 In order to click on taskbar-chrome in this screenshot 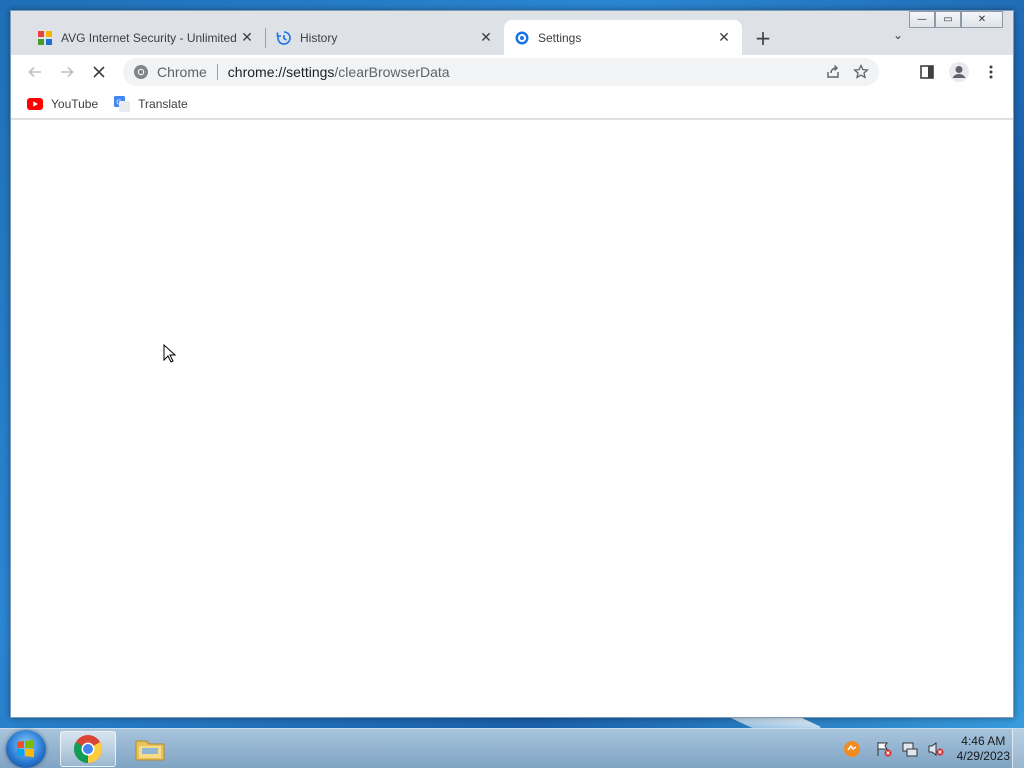, I will do `click(88, 749)`.